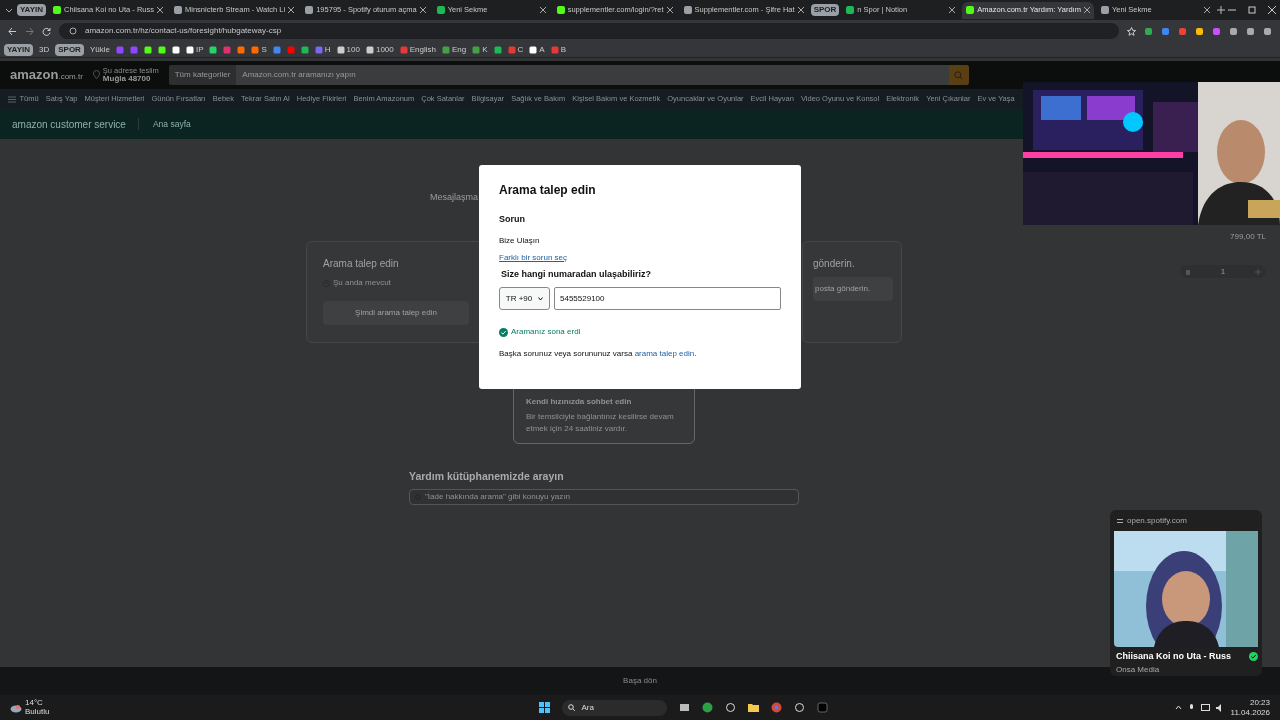 The width and height of the screenshot is (1280, 720). What do you see at coordinates (515, 49) in the screenshot?
I see `bookmark-link: C` at bounding box center [515, 49].